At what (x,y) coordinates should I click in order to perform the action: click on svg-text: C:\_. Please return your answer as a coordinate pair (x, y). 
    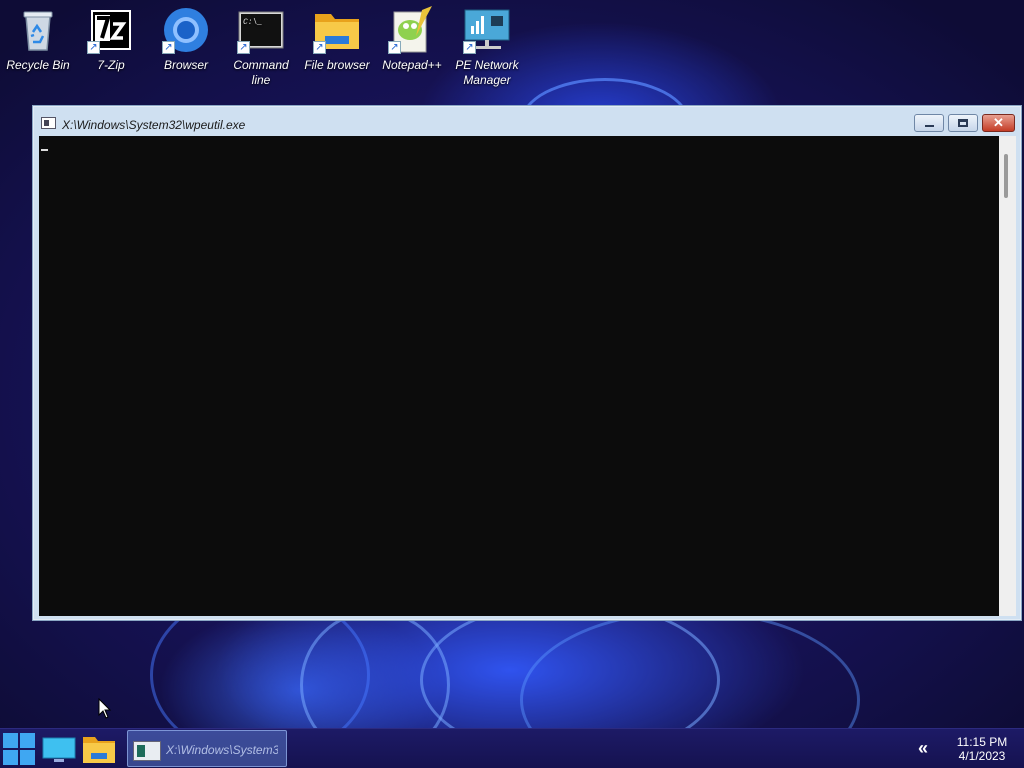
    Looking at the image, I should click on (252, 22).